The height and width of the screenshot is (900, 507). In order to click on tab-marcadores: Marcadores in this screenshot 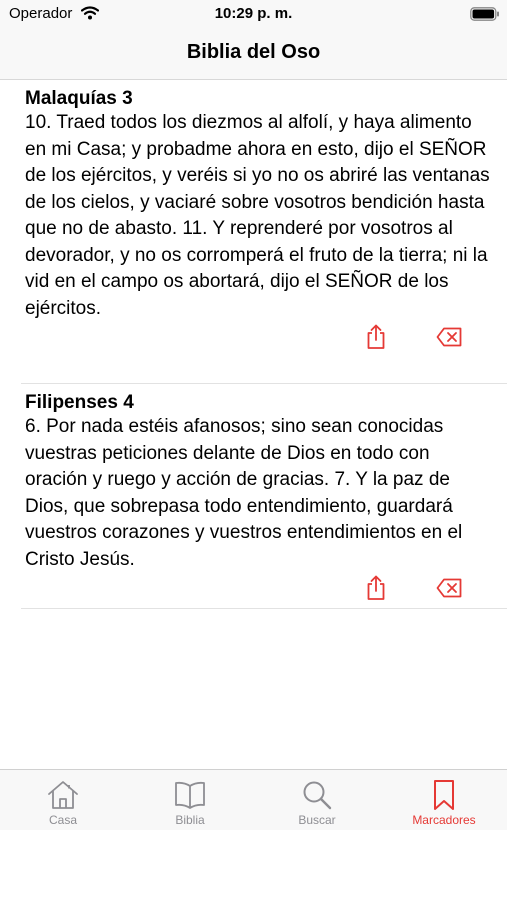, I will do `click(444, 800)`.